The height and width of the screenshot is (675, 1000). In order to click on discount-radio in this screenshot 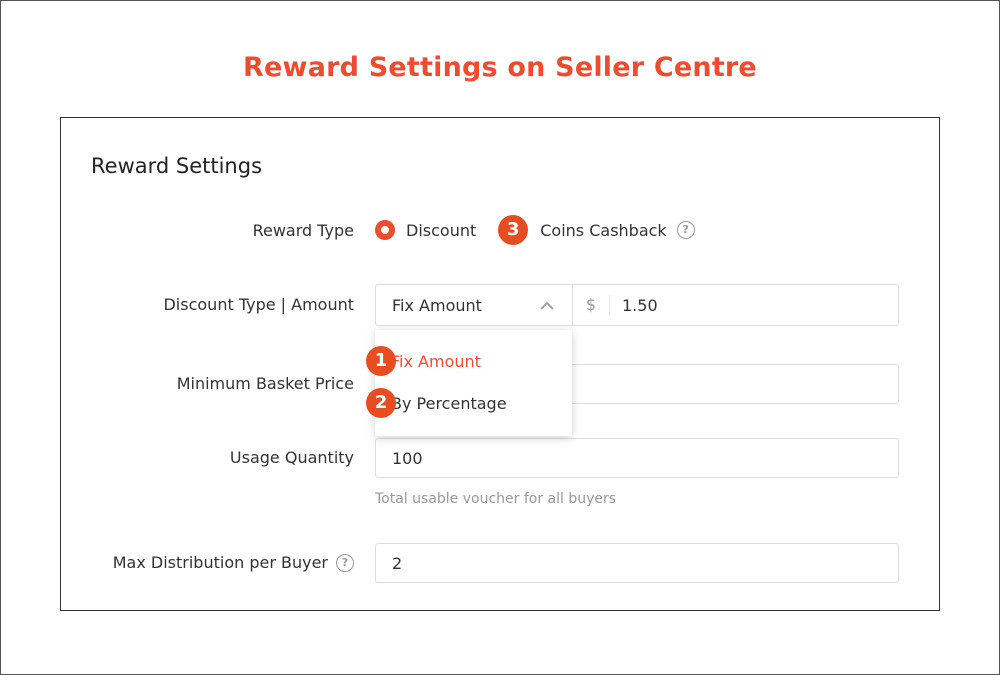, I will do `click(385, 230)`.